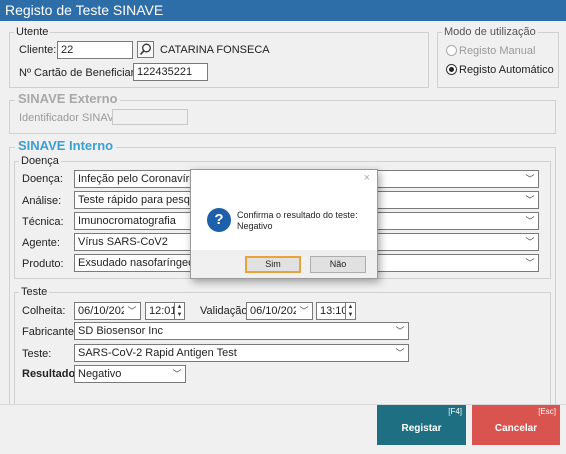  I want to click on search-cliente-button, so click(145, 49).